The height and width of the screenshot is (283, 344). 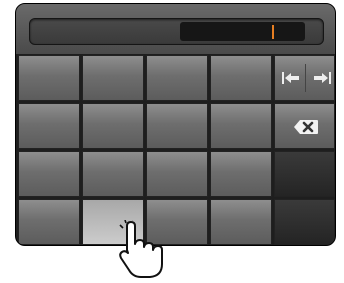 I want to click on move-cursor-right-icon, so click(x=322, y=78).